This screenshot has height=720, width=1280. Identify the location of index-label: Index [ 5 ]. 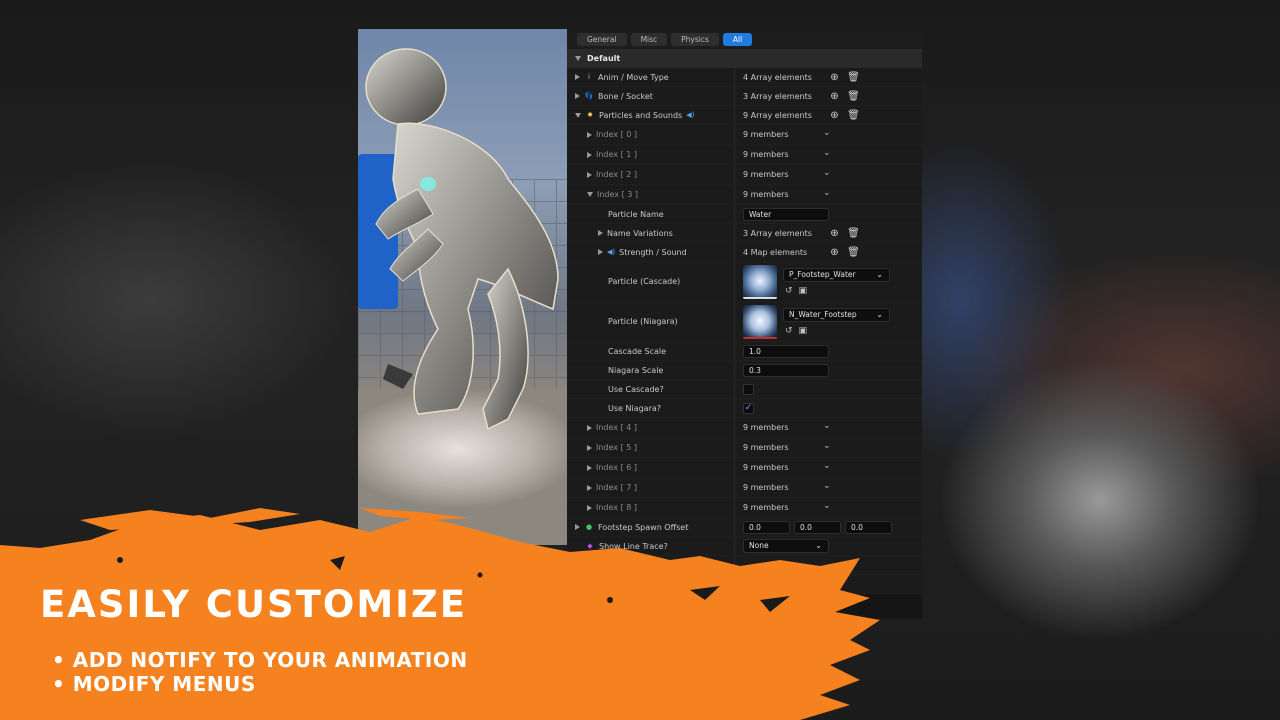
(616, 447).